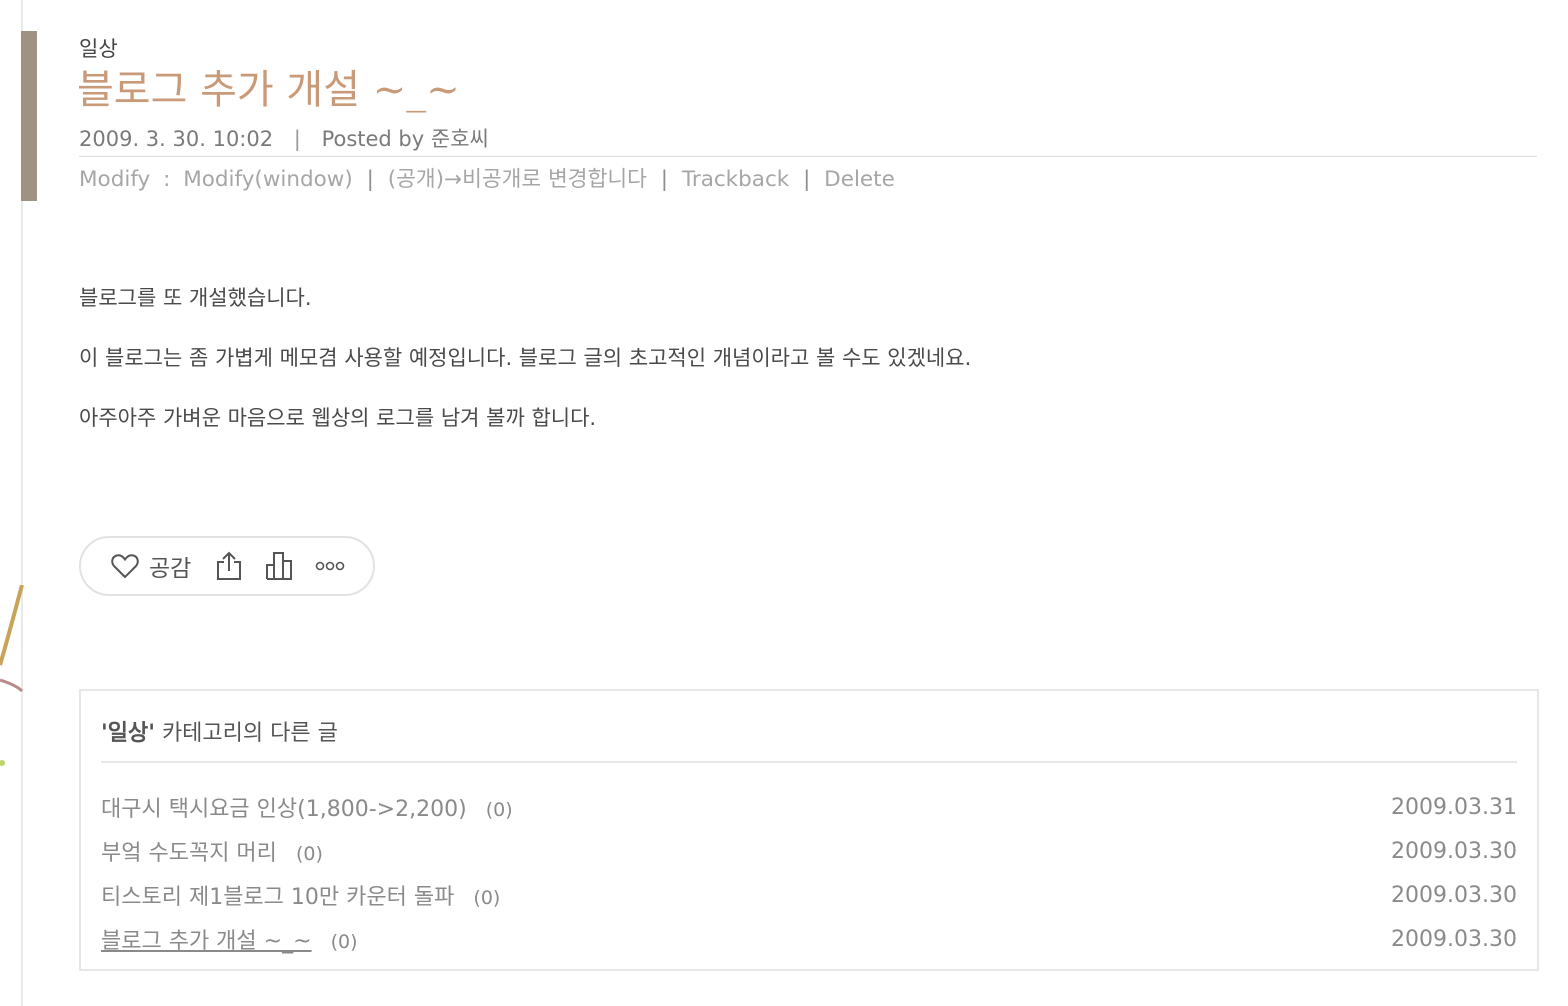 This screenshot has width=1568, height=1006. What do you see at coordinates (29, 116) in the screenshot?
I see `post-accent-bar` at bounding box center [29, 116].